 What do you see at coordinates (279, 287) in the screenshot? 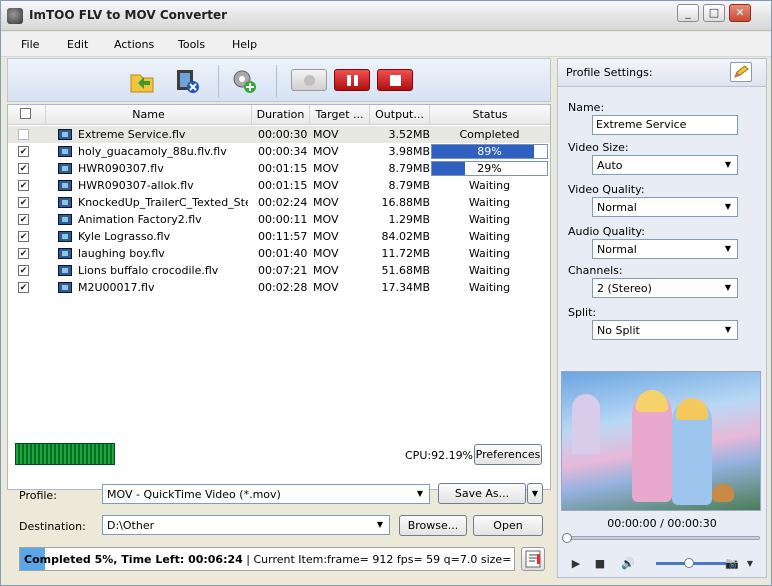
I see `table-row: M2U00017.flv 00:02:28 MOV 17.34MB Waiting` at bounding box center [279, 287].